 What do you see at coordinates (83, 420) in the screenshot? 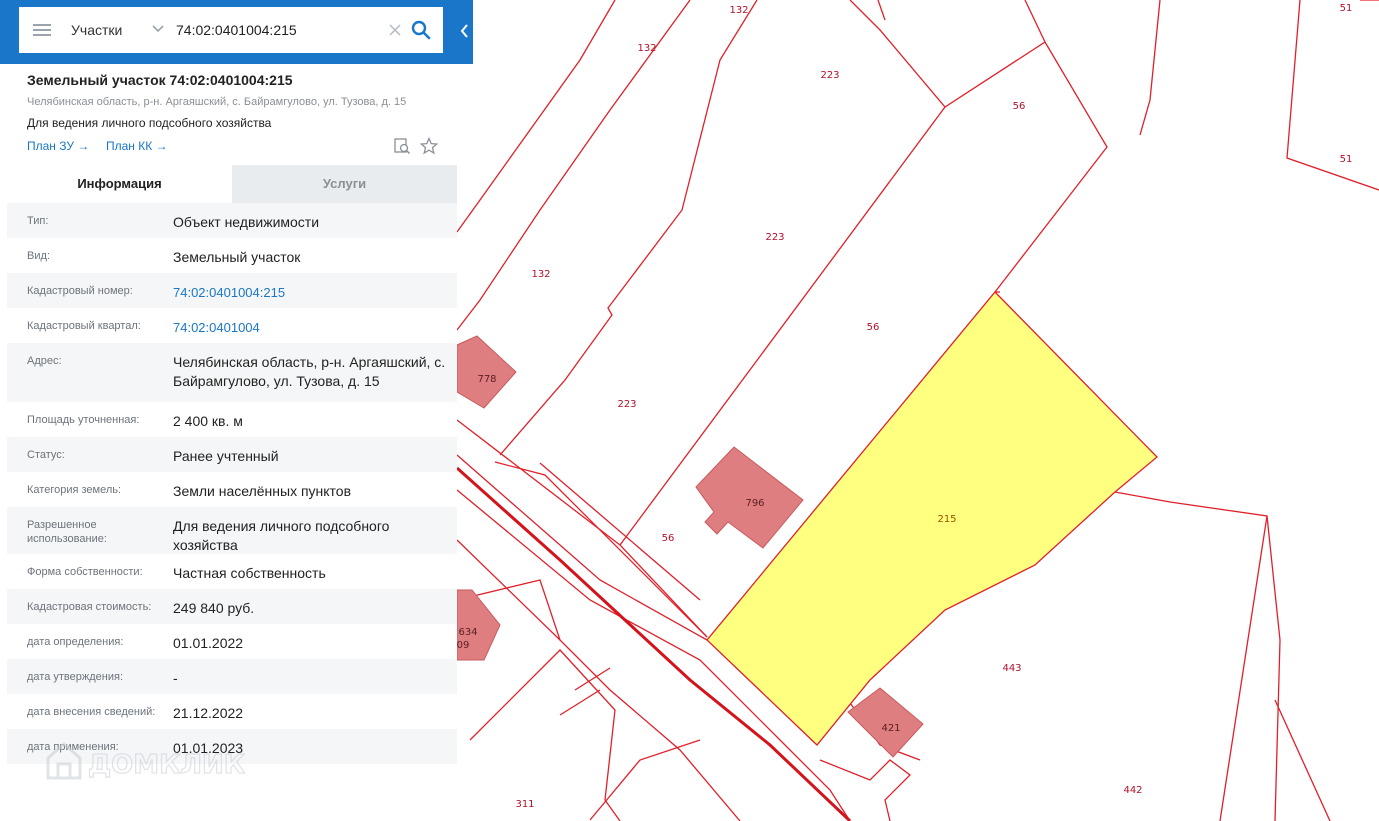
I see `detail-label: Площадь уточненная:` at bounding box center [83, 420].